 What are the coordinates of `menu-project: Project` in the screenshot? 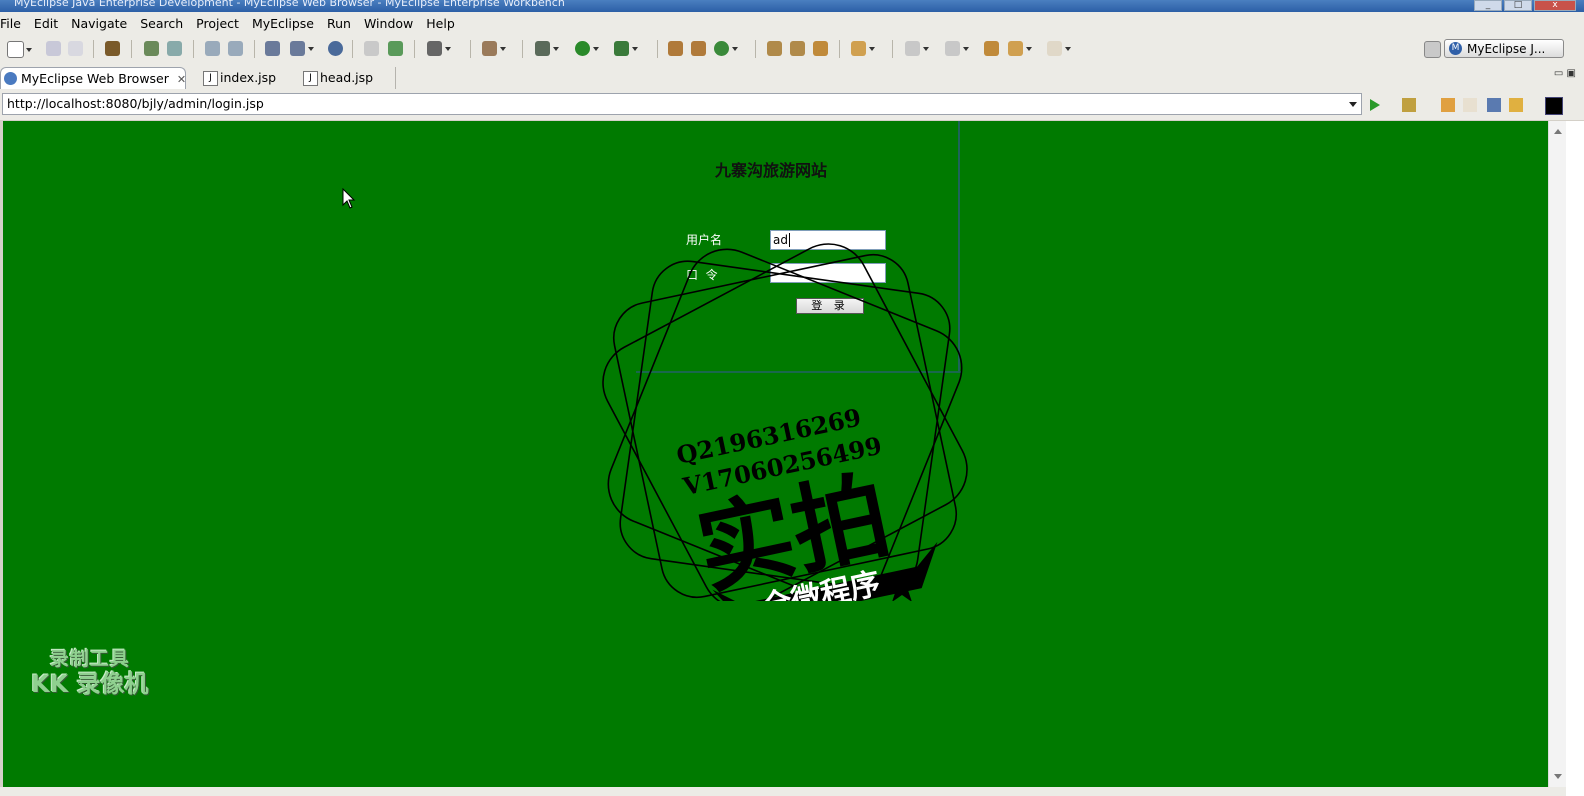 It's located at (218, 23).